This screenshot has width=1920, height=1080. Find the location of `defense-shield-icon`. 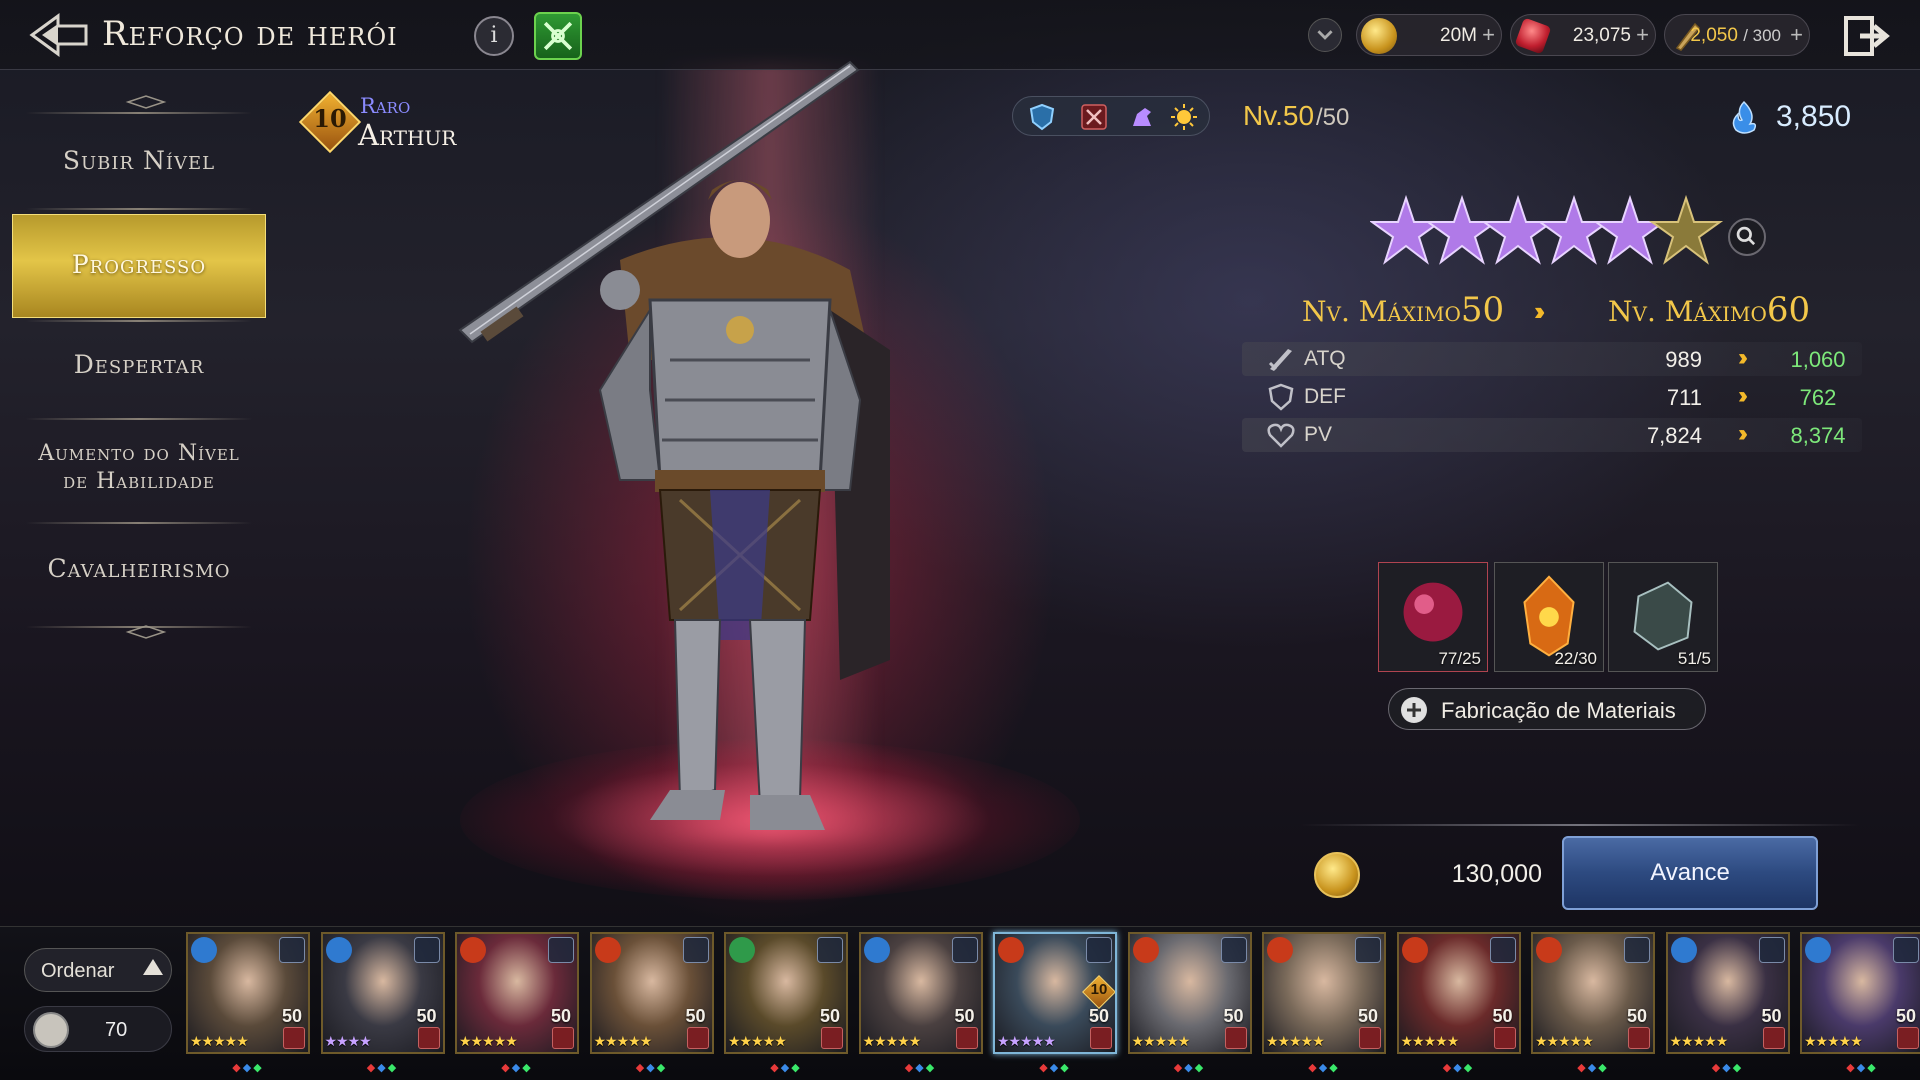

defense-shield-icon is located at coordinates (1042, 117).